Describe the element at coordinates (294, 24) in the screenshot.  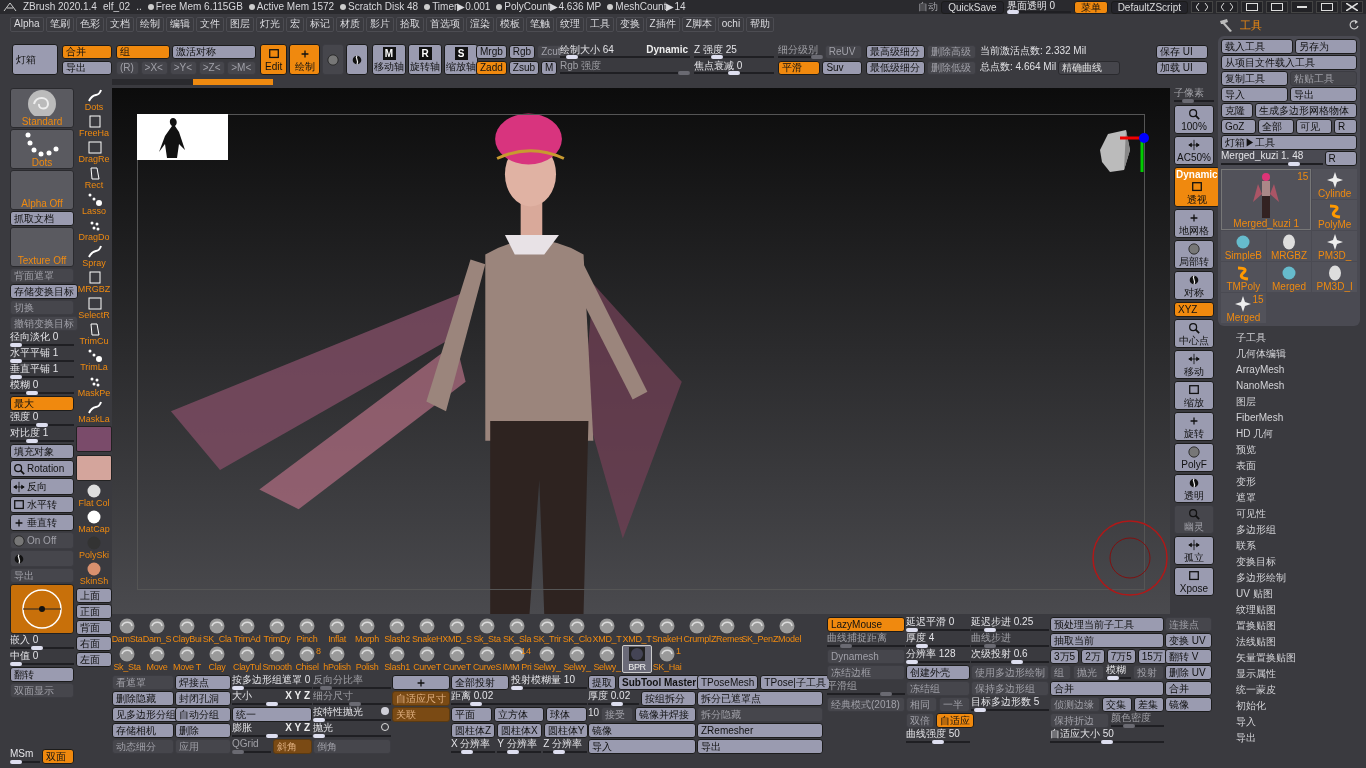
I see `menu-item: 宏` at that location.